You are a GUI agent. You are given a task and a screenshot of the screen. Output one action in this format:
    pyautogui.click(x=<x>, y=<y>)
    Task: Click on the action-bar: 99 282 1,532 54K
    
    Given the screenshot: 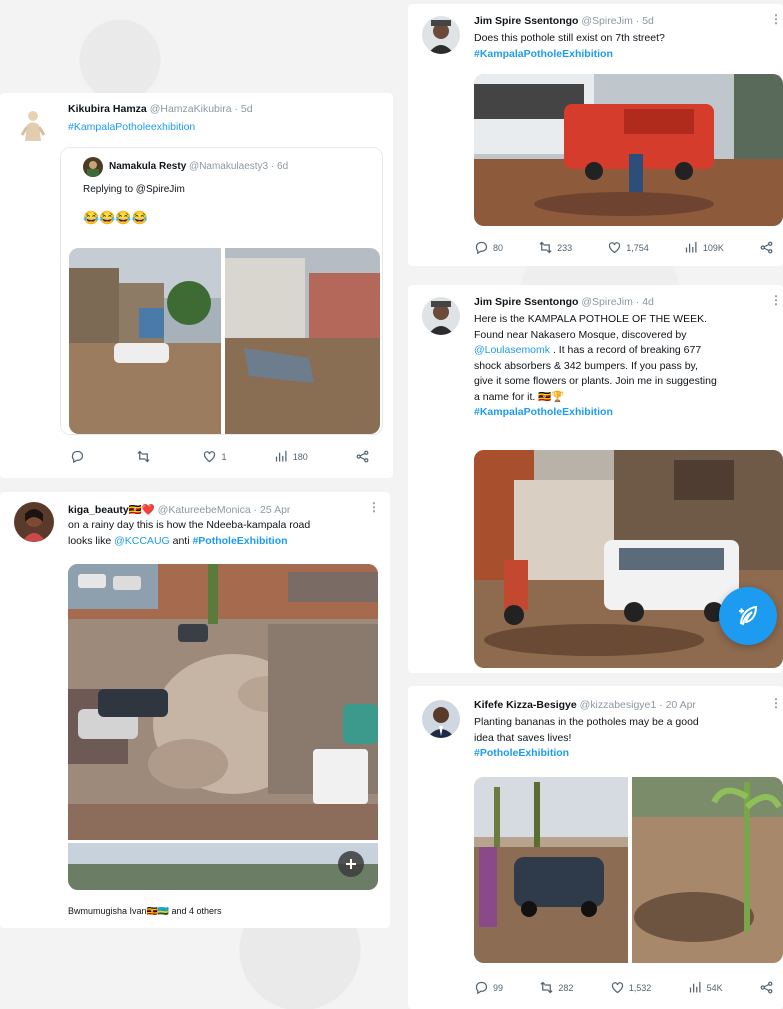 What is the action you would take?
    pyautogui.click(x=624, y=987)
    